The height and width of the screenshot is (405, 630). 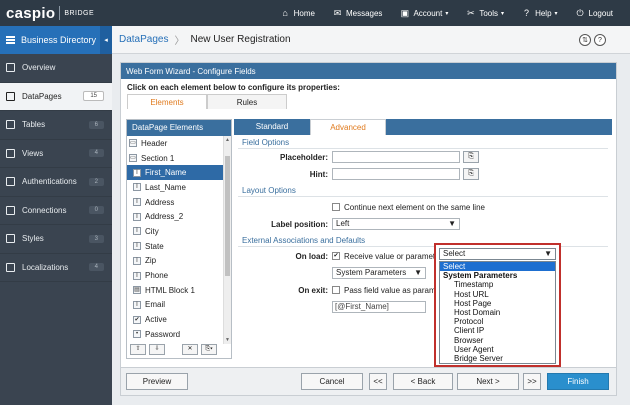 I want to click on option-timestamp: Timestamp, so click(x=497, y=284).